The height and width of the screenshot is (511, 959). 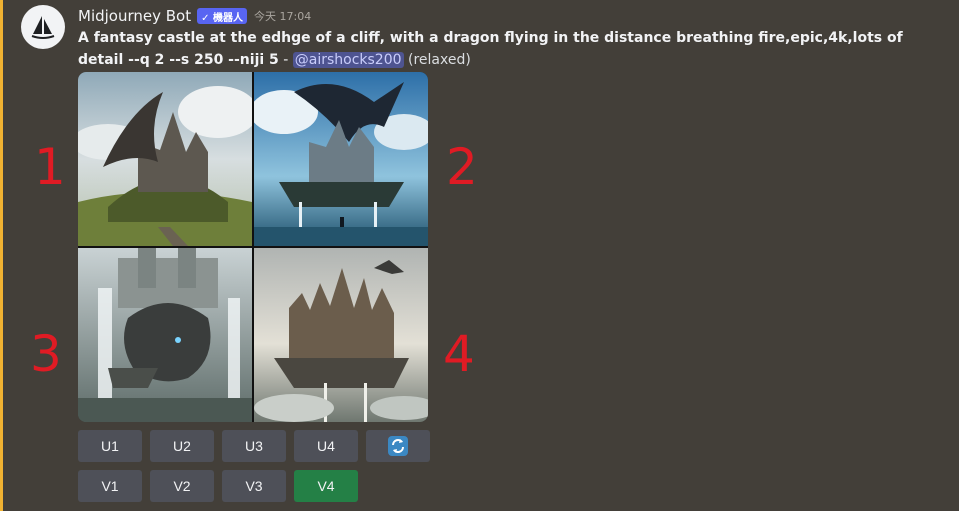 I want to click on bot-badge: ✓ 機器人, so click(x=222, y=16).